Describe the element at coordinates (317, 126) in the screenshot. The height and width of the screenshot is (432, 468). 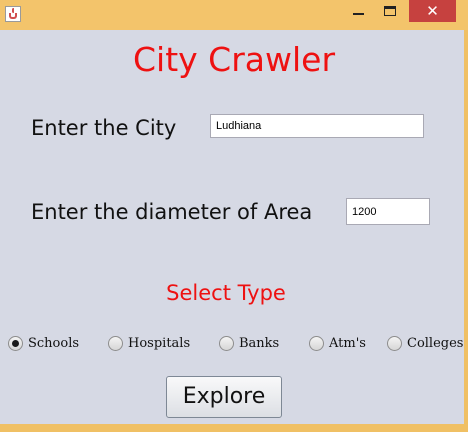
I see `city-input` at that location.